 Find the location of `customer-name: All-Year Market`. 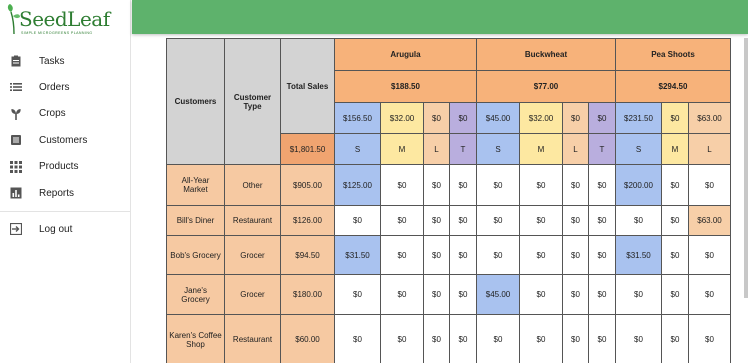

customer-name: All-Year Market is located at coordinates (195, 185).